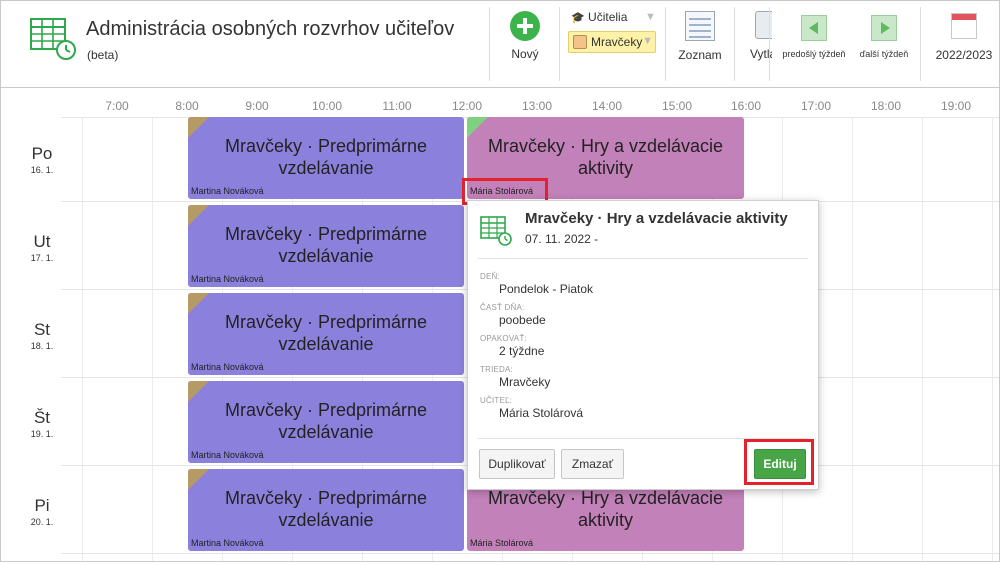  What do you see at coordinates (522, 351) in the screenshot?
I see `field-value-repeat: 2 týždne` at bounding box center [522, 351].